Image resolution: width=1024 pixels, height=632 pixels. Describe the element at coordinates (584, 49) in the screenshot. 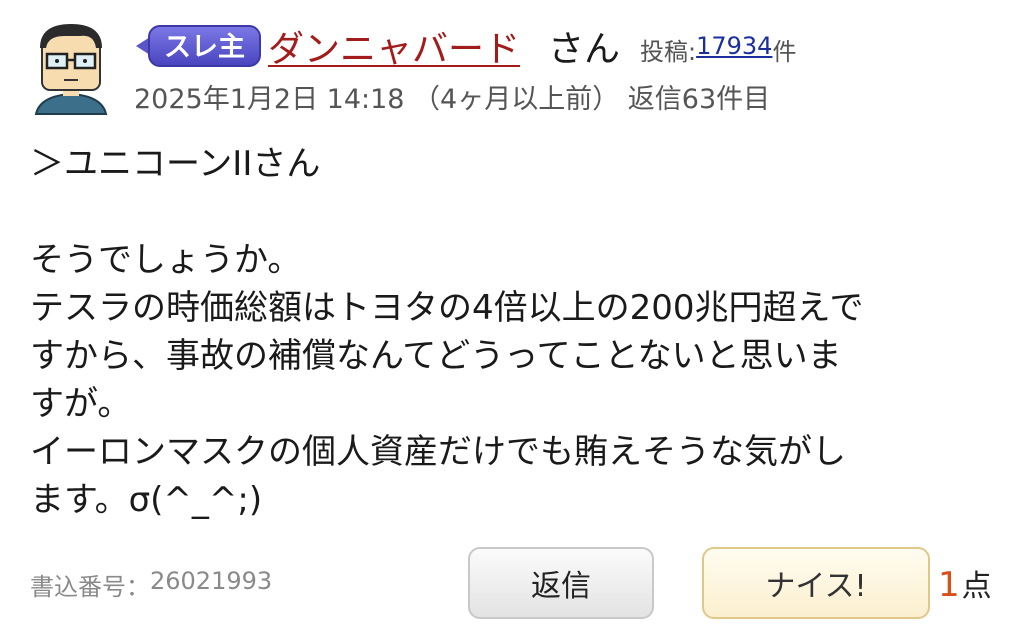

I see `username-honorific: さん` at that location.